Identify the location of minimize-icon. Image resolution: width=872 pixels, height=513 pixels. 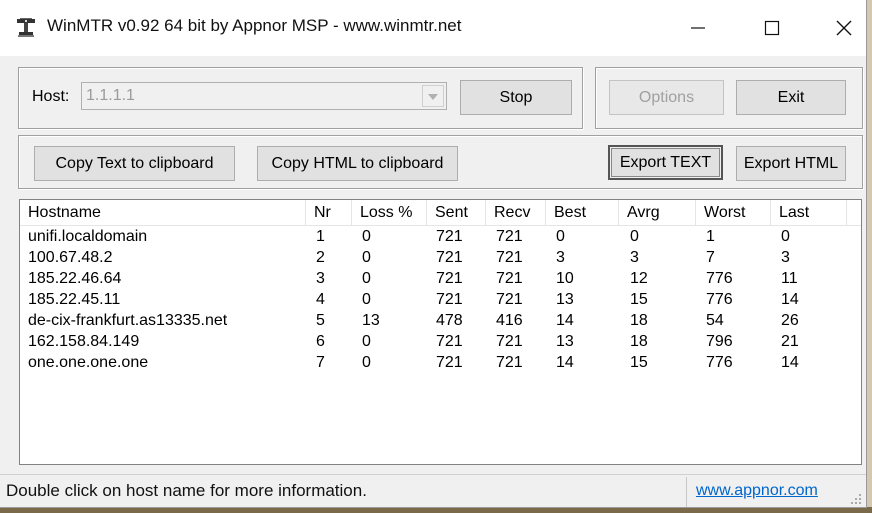
(698, 28).